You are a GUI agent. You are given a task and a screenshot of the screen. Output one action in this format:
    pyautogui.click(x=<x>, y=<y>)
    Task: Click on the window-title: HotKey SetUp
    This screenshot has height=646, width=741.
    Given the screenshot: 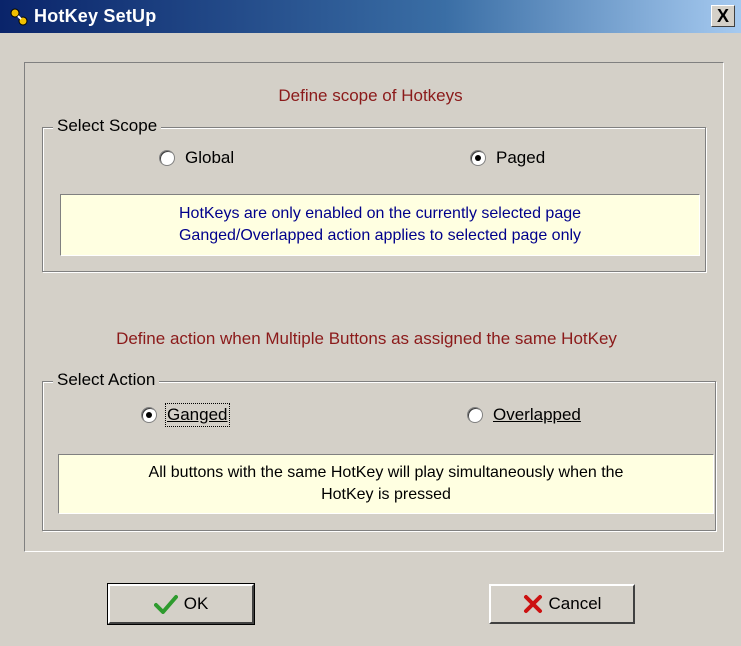 What is the action you would take?
    pyautogui.click(x=95, y=16)
    